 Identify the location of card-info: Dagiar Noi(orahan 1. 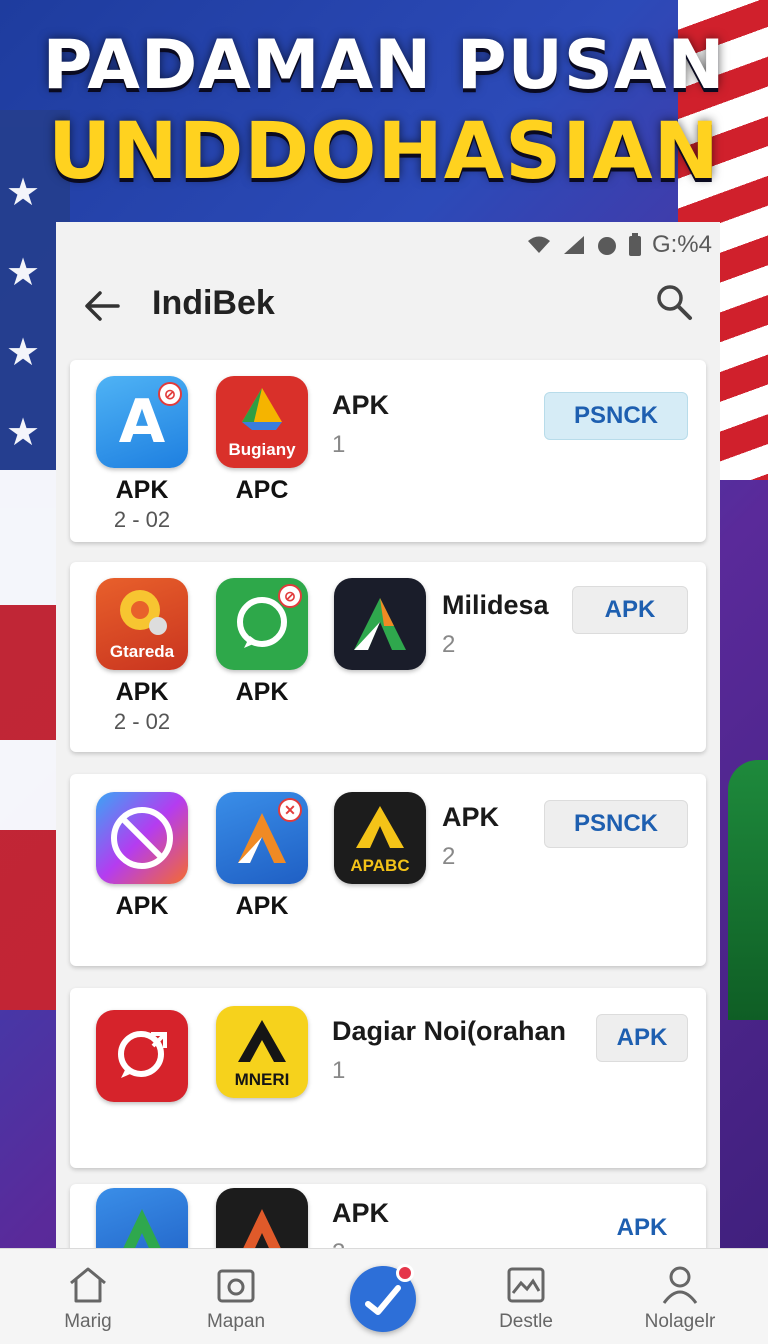
(449, 1050).